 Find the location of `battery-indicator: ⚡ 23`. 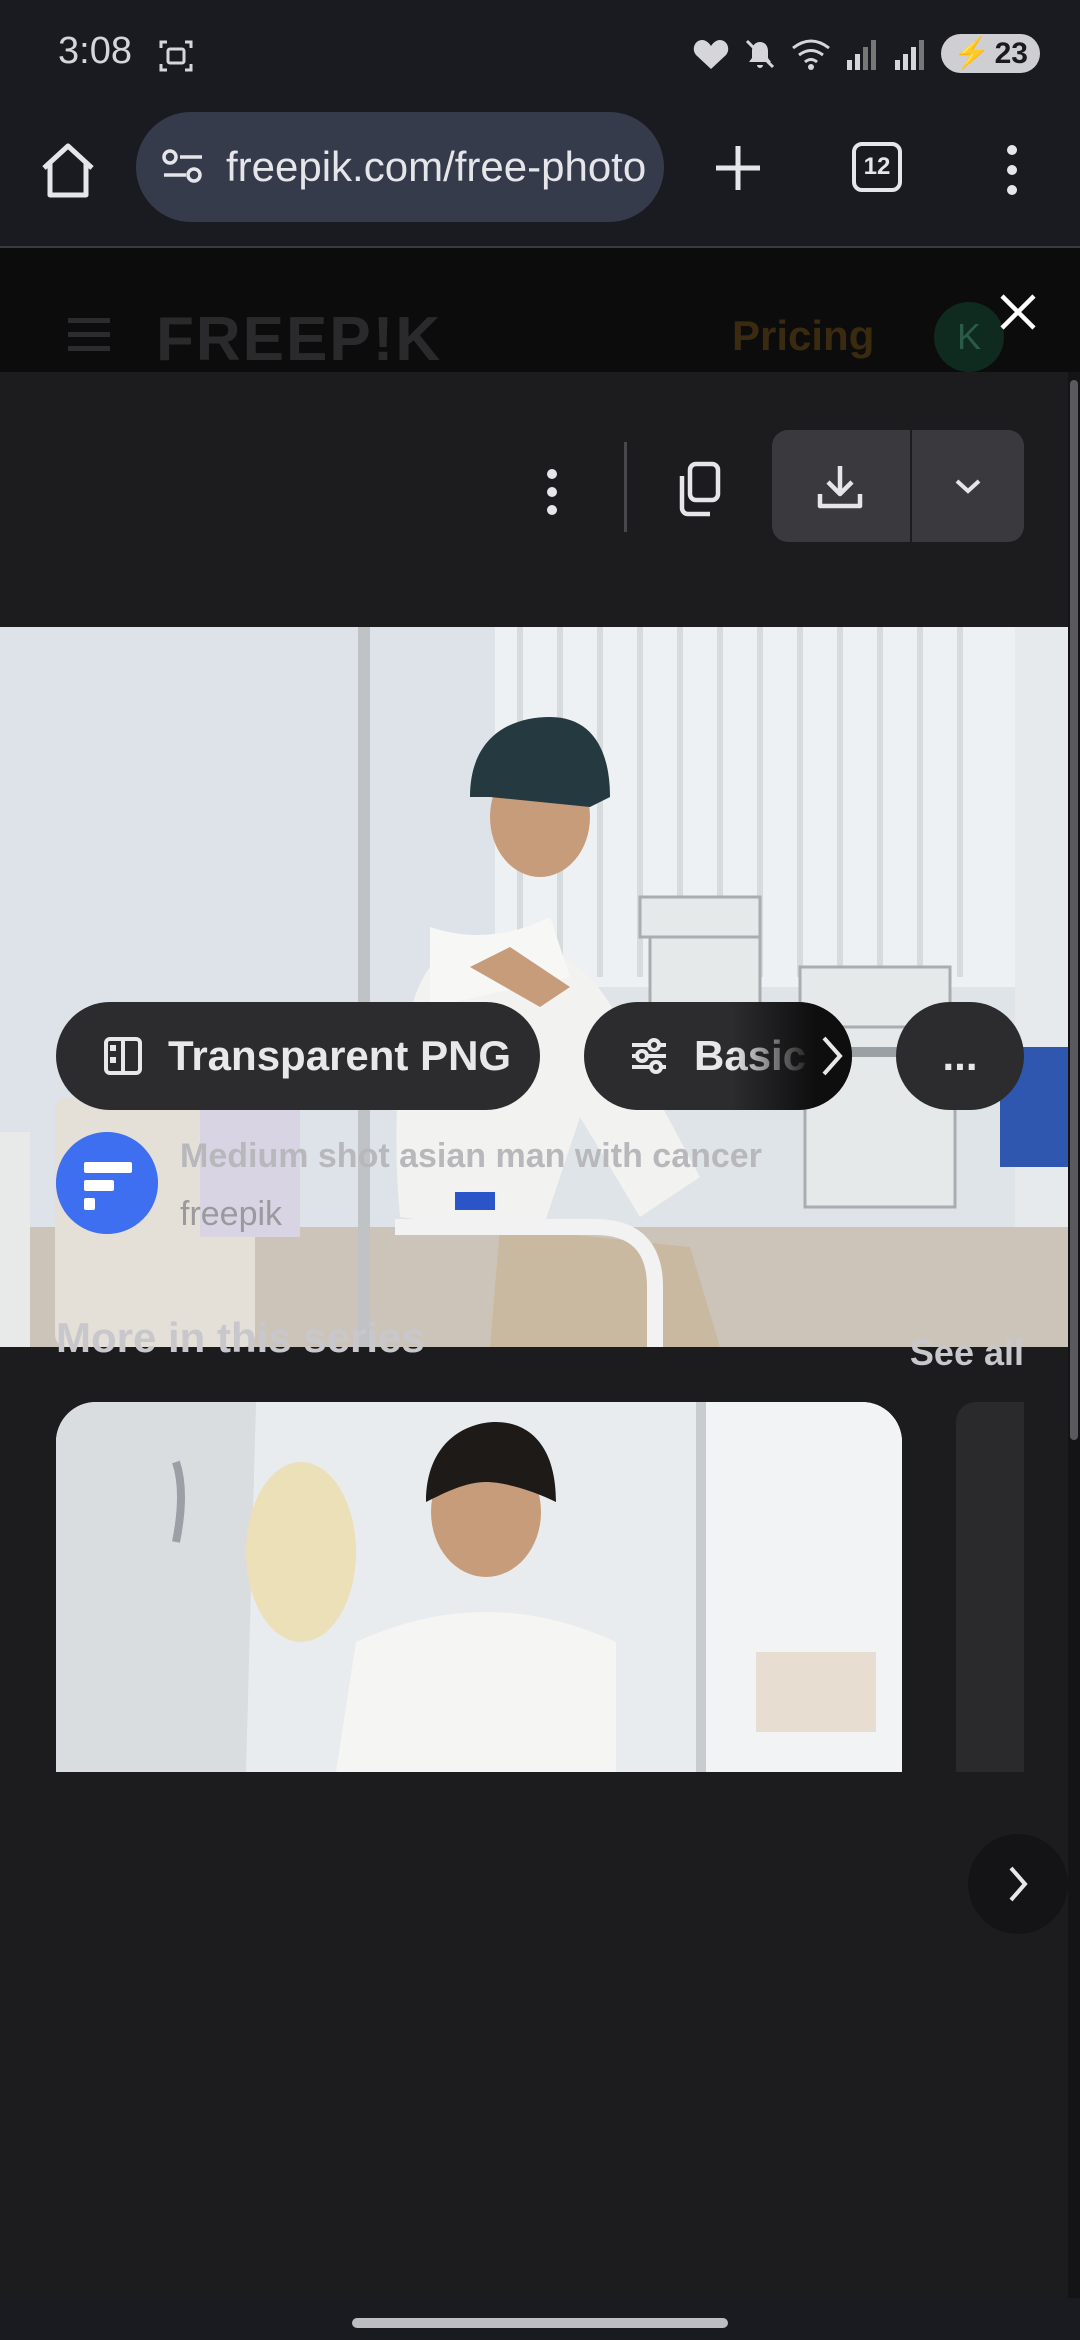

battery-indicator: ⚡ 23 is located at coordinates (990, 53).